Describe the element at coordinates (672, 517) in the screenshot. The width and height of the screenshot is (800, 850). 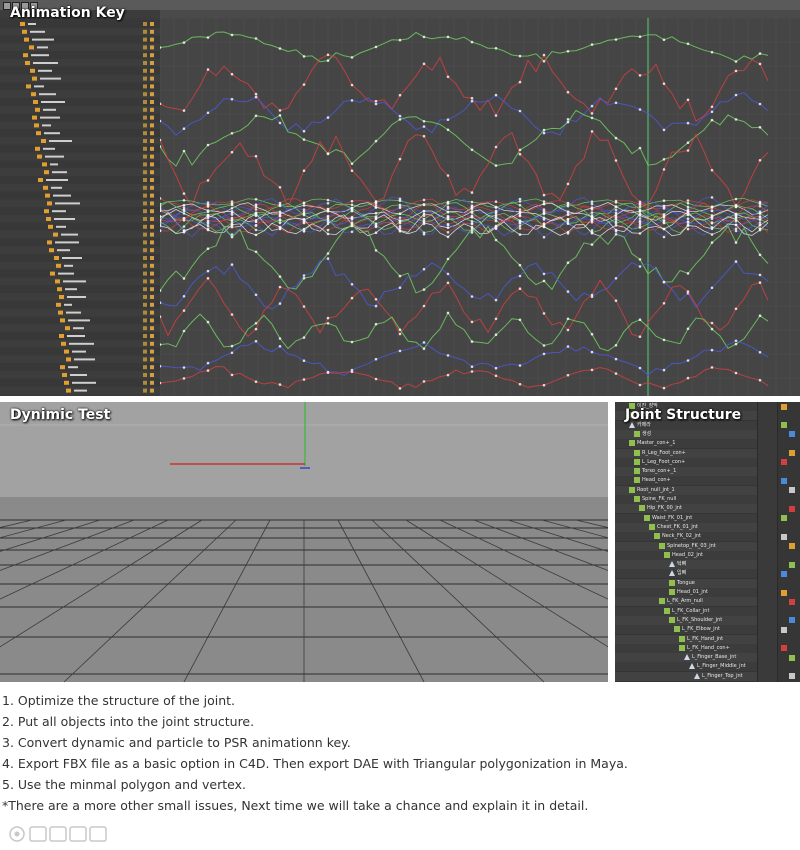
I see `joint-row-label: Waist_FK_01_jnt` at that location.